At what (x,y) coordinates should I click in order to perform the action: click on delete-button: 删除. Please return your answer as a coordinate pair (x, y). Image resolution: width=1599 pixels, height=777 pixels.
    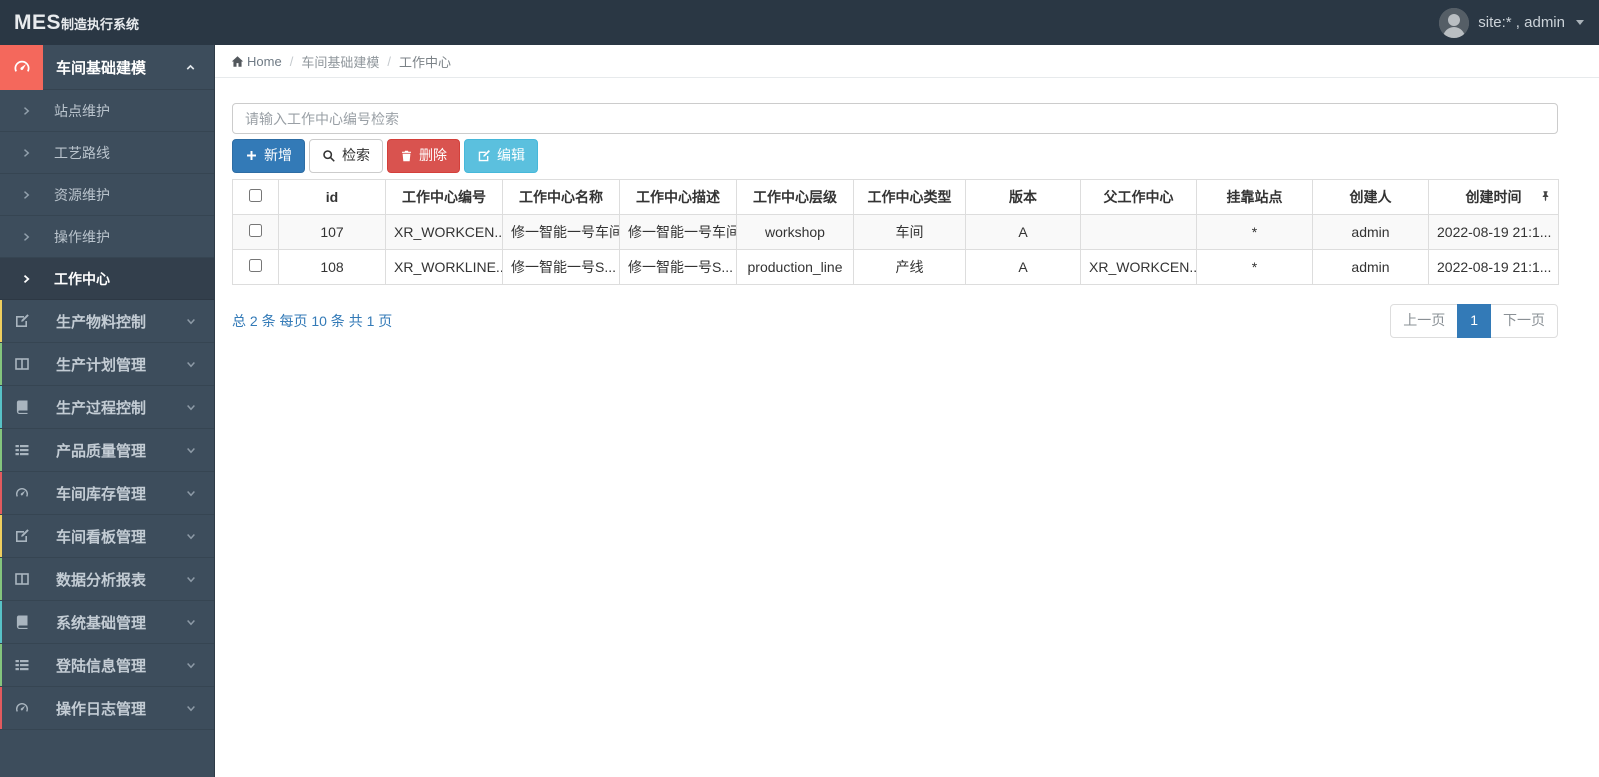
    Looking at the image, I should click on (423, 156).